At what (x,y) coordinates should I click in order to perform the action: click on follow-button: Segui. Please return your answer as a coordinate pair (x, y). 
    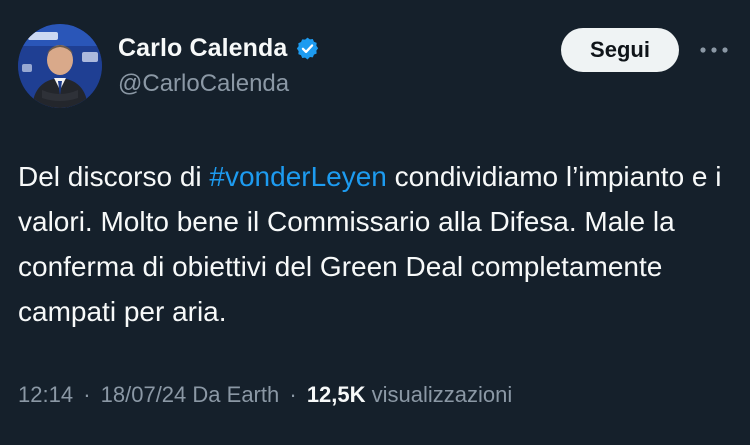
    Looking at the image, I should click on (620, 50).